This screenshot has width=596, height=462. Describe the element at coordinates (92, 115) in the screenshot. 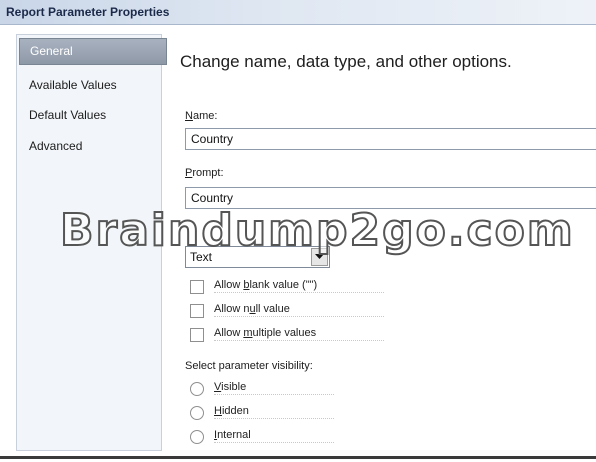

I see `sidebar-item-default-values: Default Values` at that location.